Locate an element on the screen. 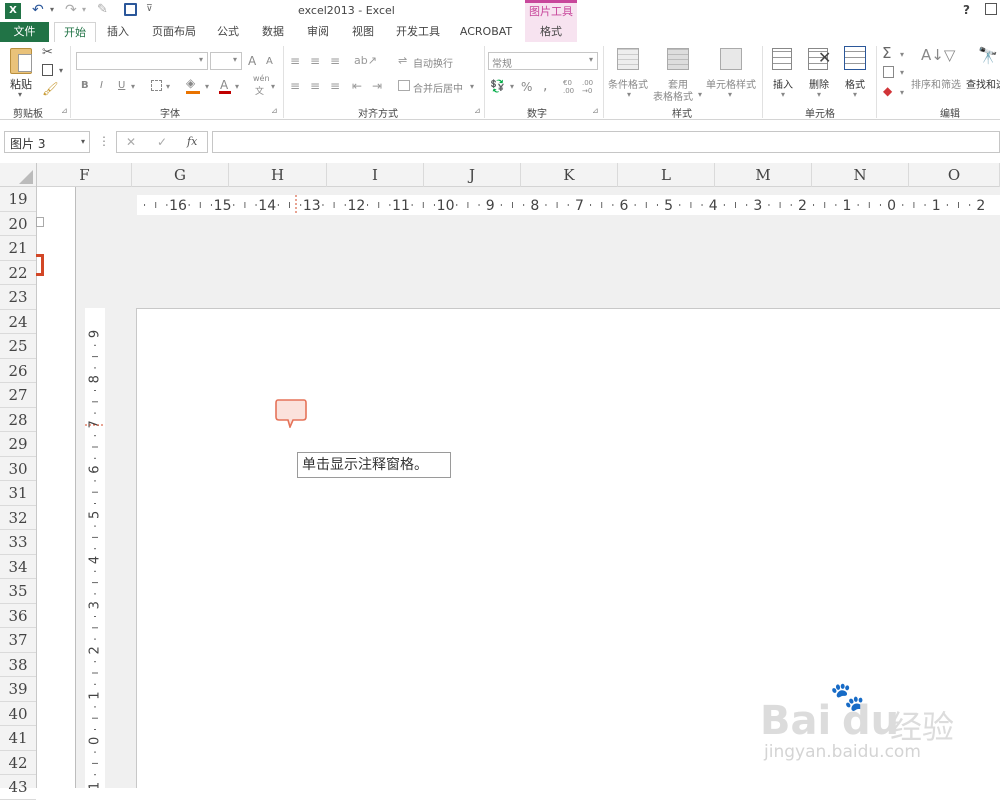  column-header-h: H is located at coordinates (278, 175).